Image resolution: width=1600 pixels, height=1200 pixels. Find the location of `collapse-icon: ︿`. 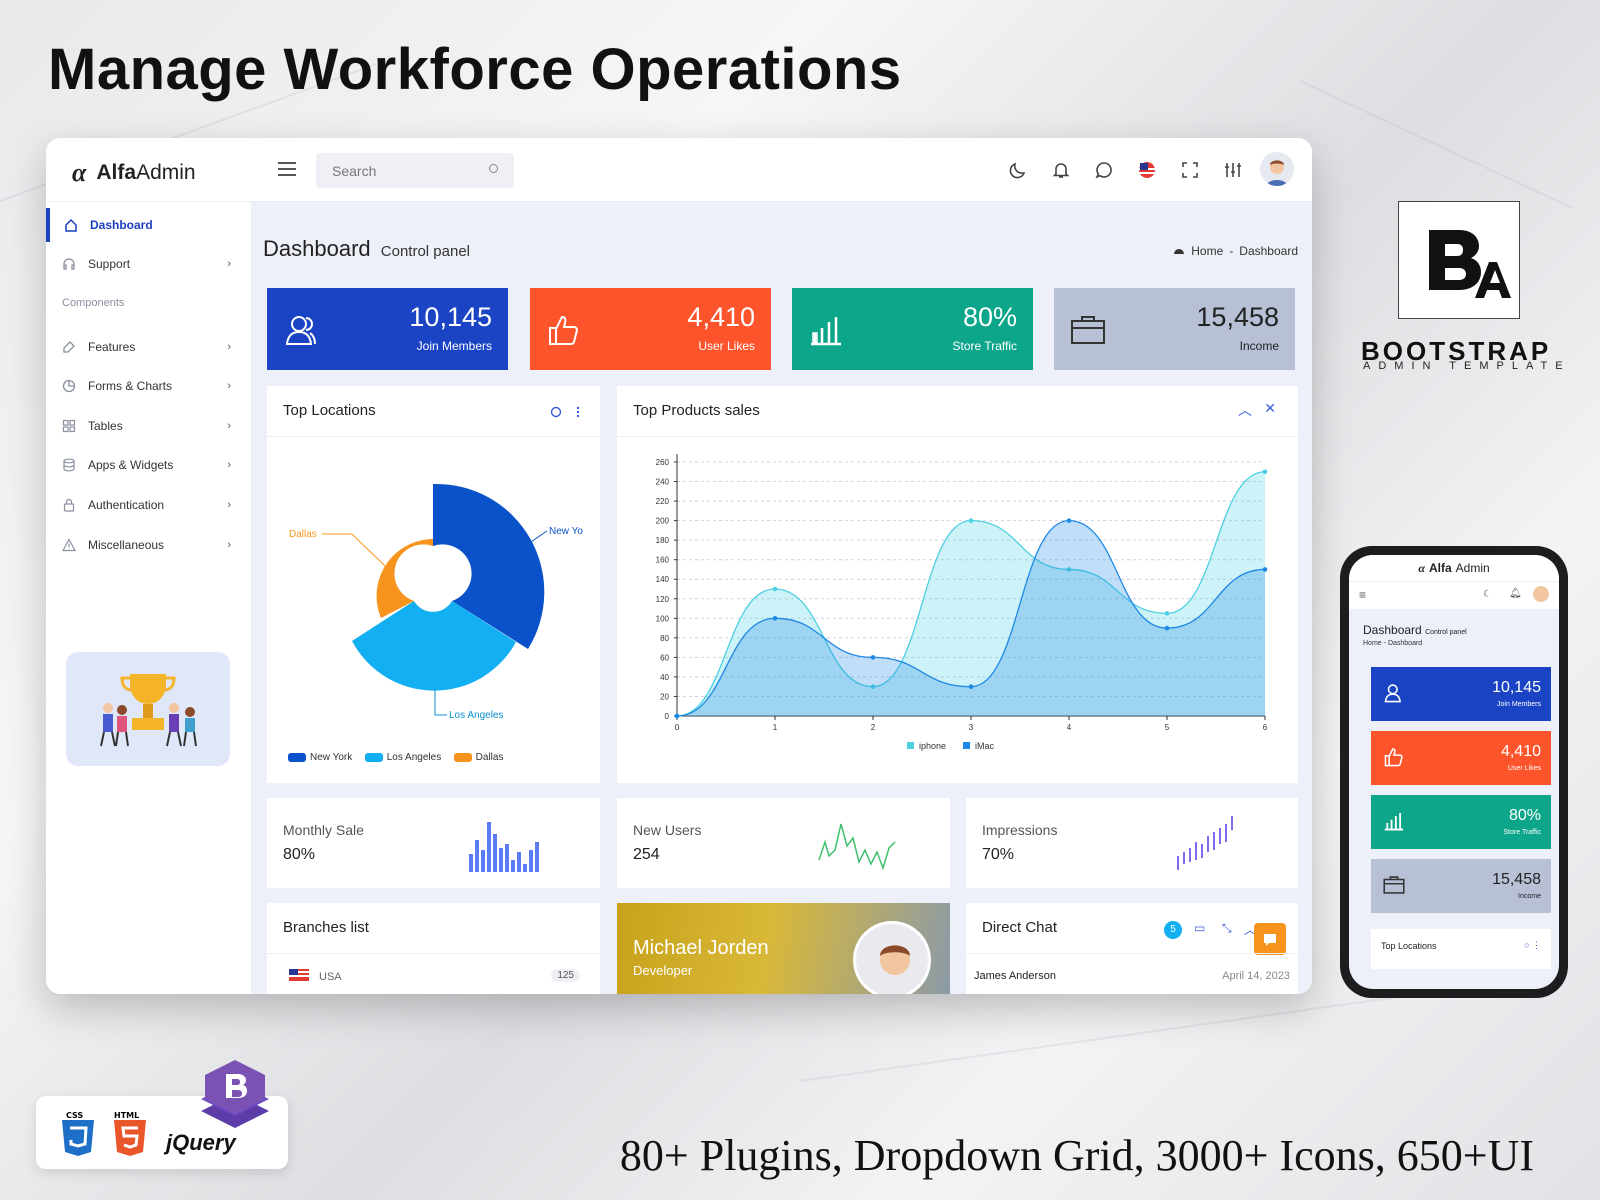

collapse-icon: ︿ is located at coordinates (1245, 410).